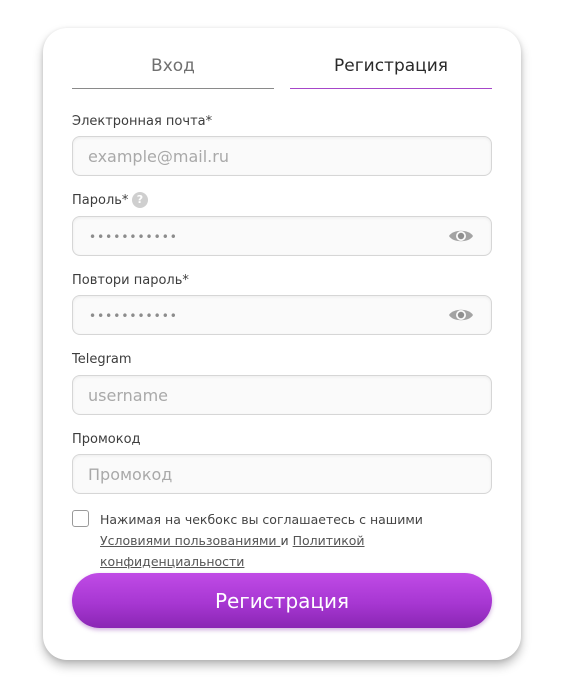  What do you see at coordinates (282, 315) in the screenshot?
I see `password-repeat-field: •••••••••••` at bounding box center [282, 315].